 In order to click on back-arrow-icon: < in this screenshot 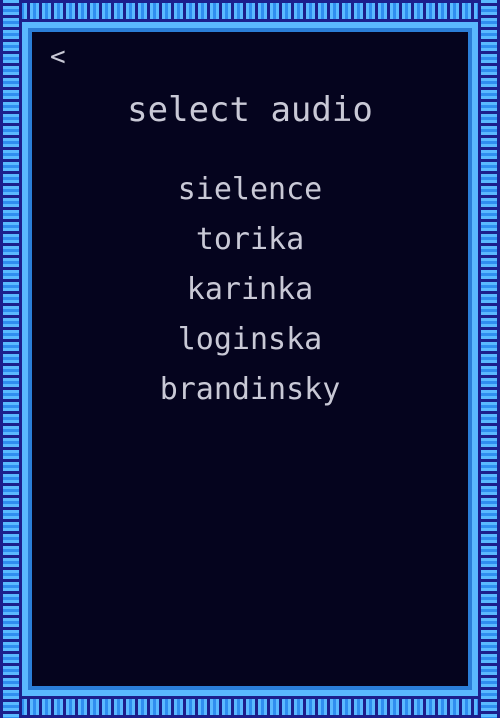, I will do `click(58, 57)`.